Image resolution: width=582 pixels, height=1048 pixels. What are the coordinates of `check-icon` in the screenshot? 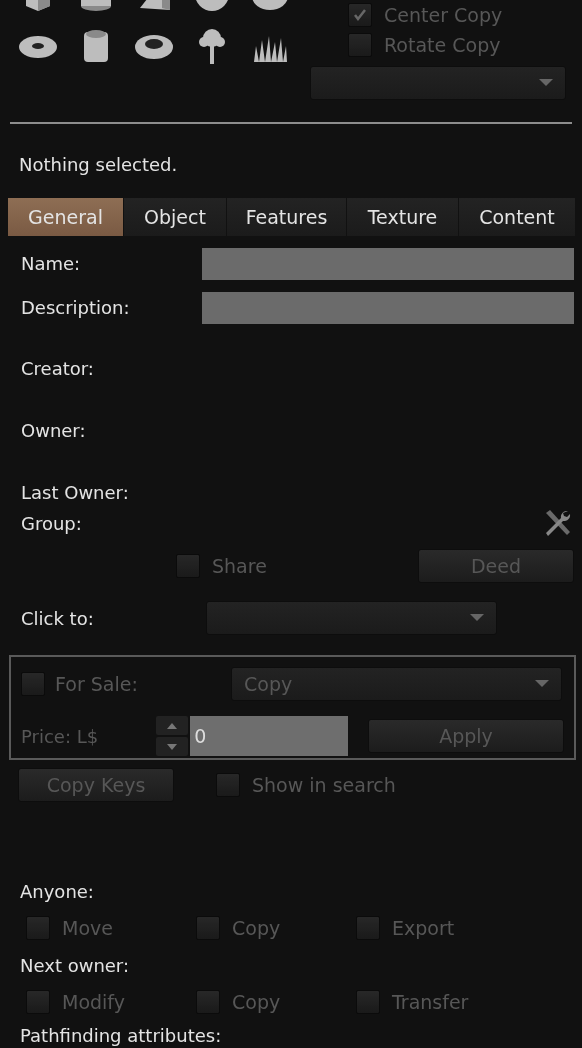 It's located at (360, 15).